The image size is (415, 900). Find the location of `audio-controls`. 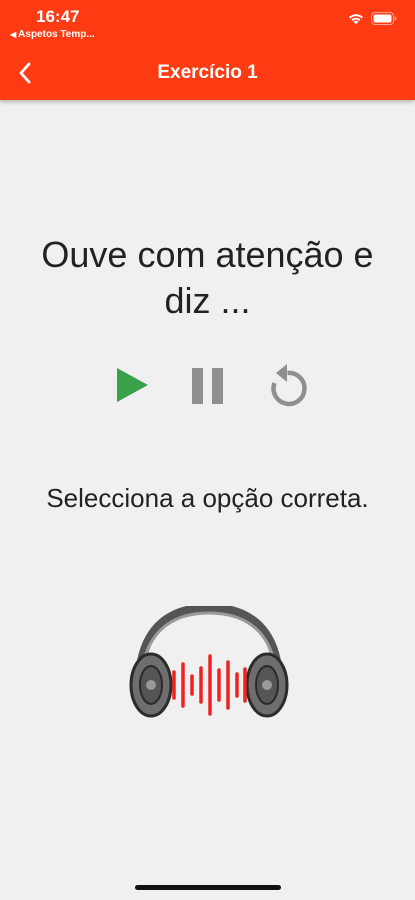

audio-controls is located at coordinates (207, 387).